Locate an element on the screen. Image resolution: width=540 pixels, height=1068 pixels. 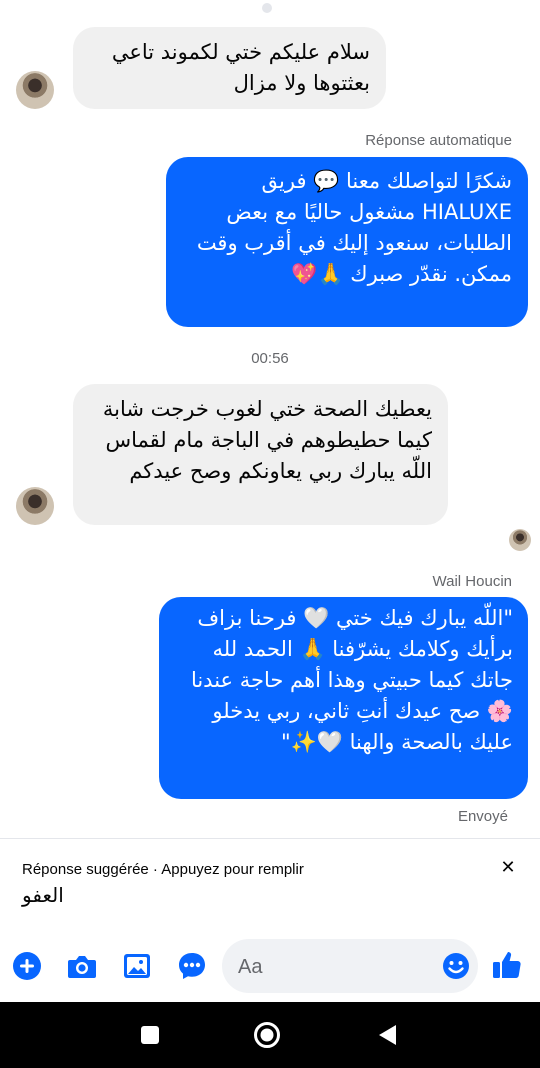
gallery-icon is located at coordinates (137, 966).